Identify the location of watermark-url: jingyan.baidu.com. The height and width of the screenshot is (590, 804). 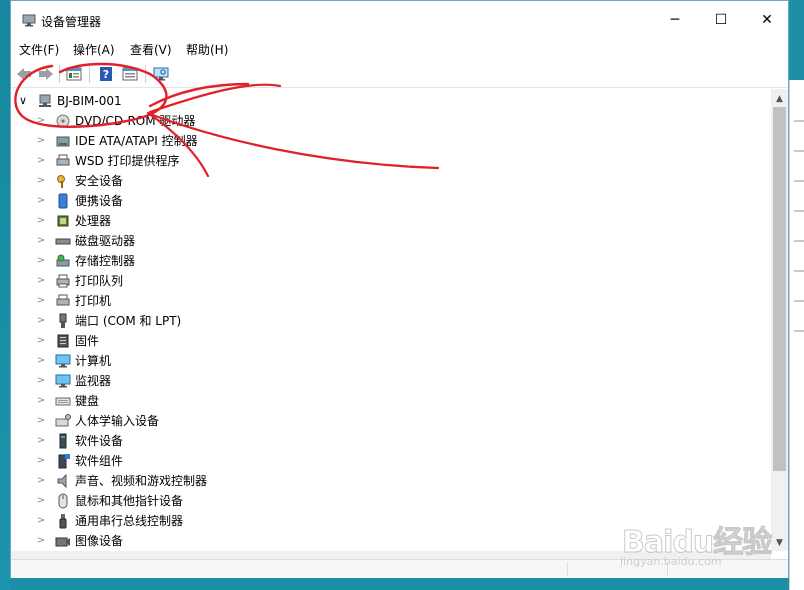
(671, 561).